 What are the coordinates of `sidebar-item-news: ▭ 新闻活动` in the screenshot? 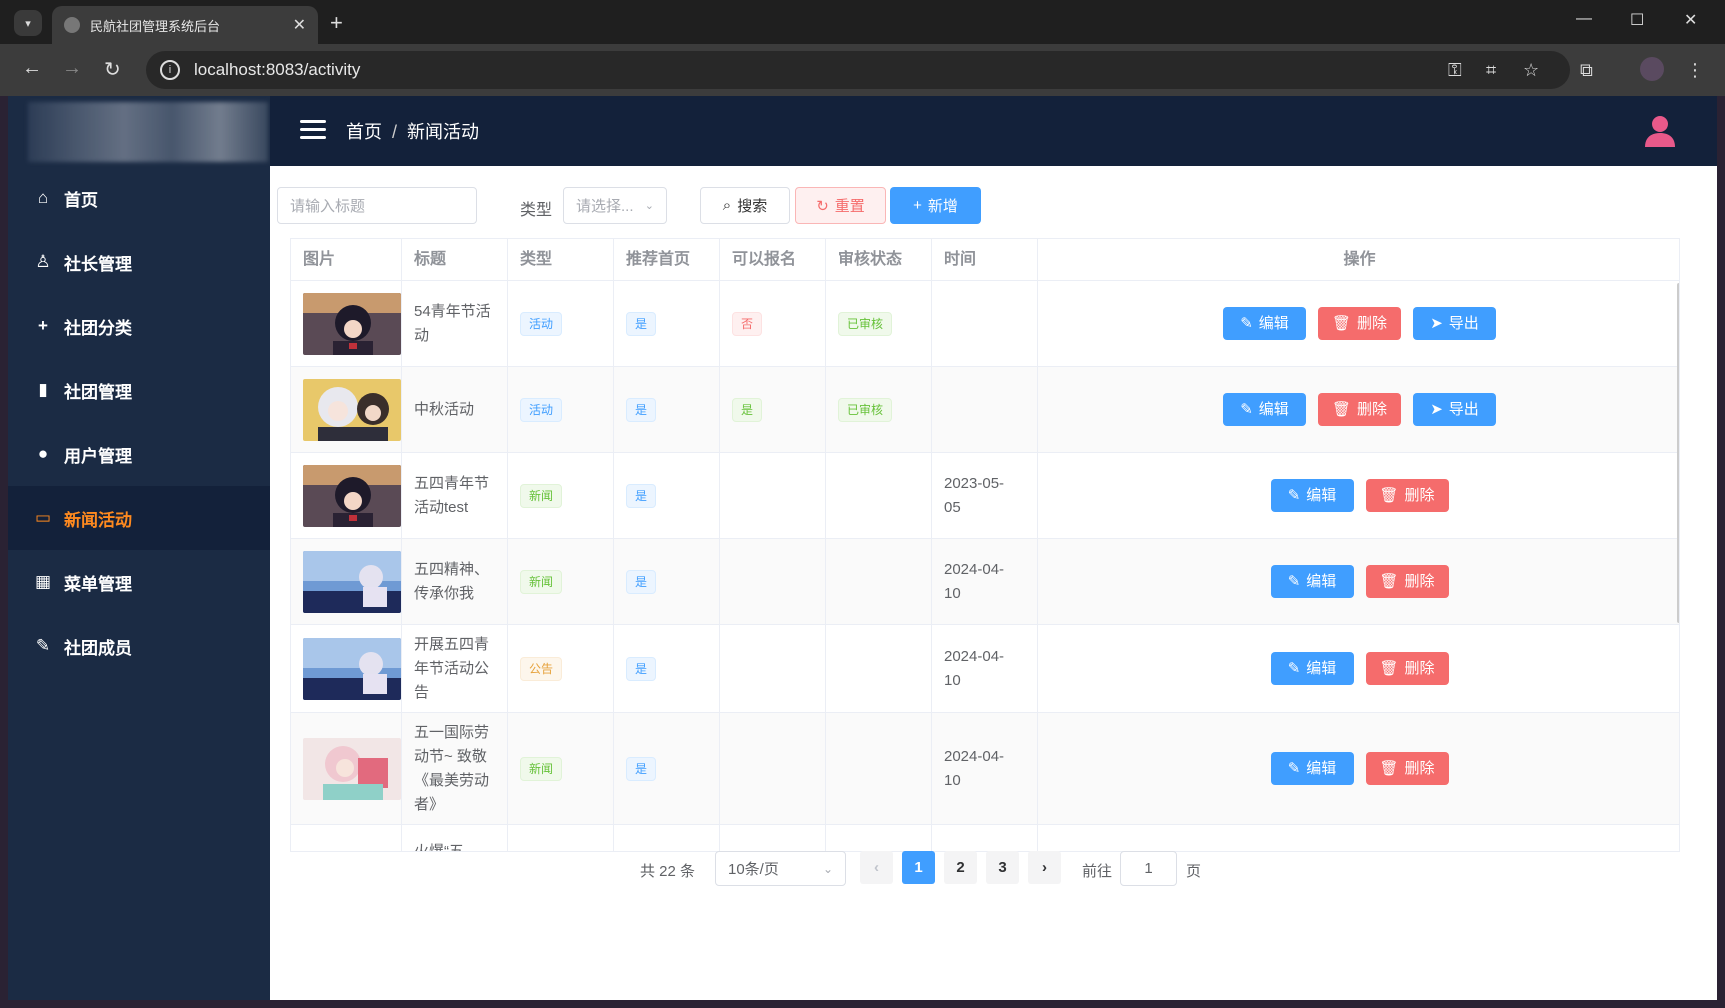 It's located at (139, 518).